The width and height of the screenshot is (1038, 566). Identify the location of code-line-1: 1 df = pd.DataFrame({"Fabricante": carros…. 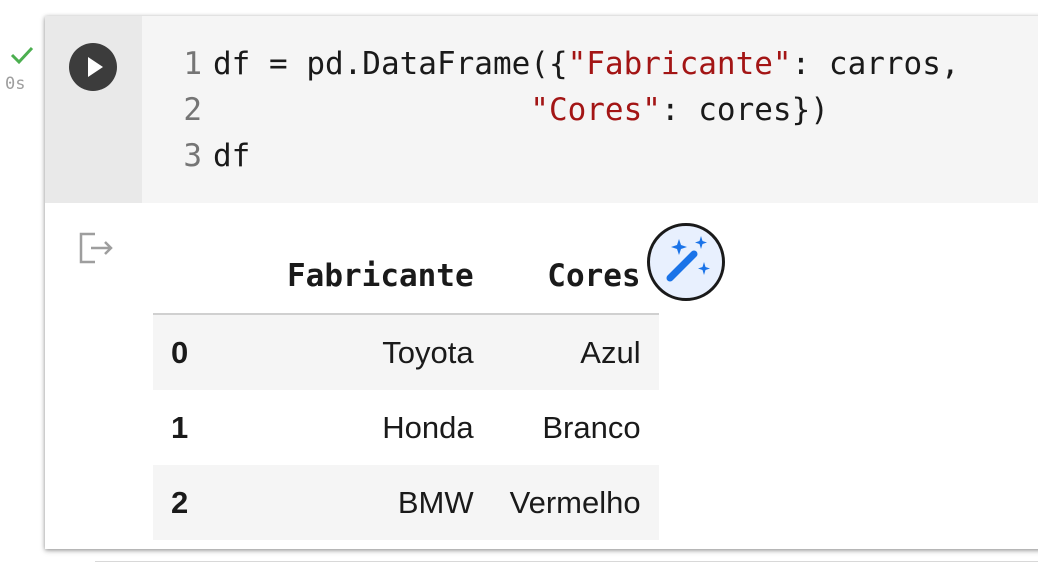
(551, 64).